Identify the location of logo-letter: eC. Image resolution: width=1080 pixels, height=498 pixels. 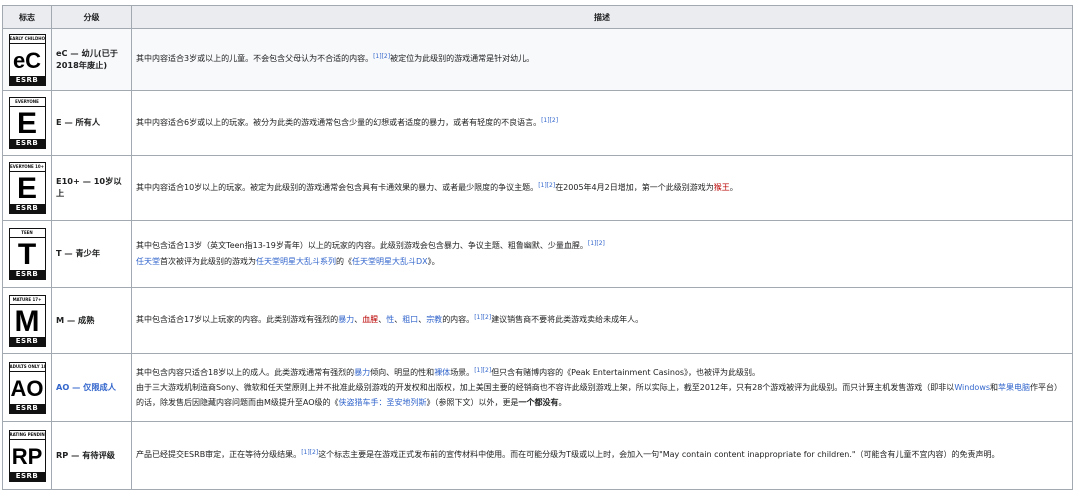
(27, 60).